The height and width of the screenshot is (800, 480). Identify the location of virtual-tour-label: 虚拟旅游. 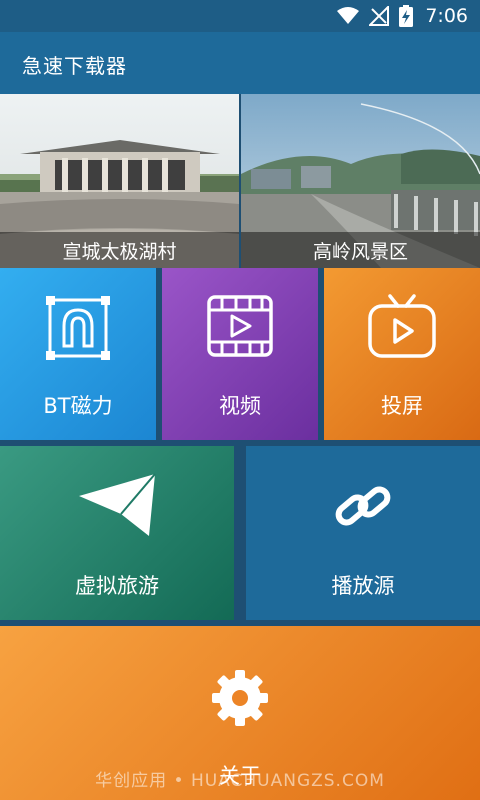
(117, 586).